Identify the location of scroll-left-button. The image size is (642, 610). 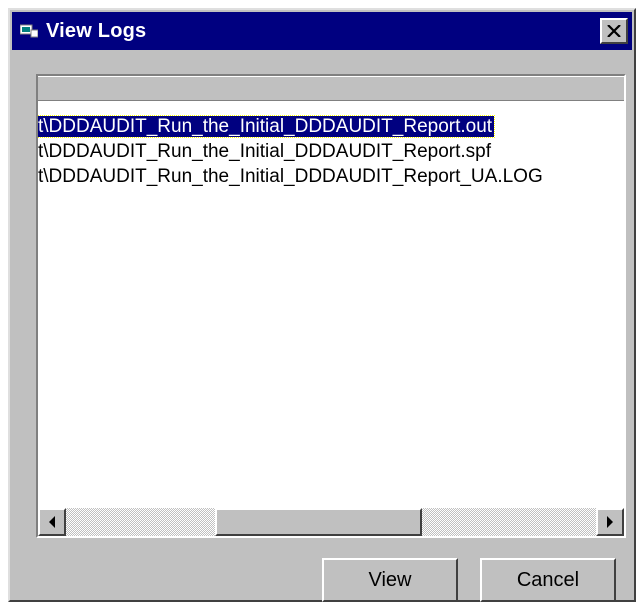
(52, 522).